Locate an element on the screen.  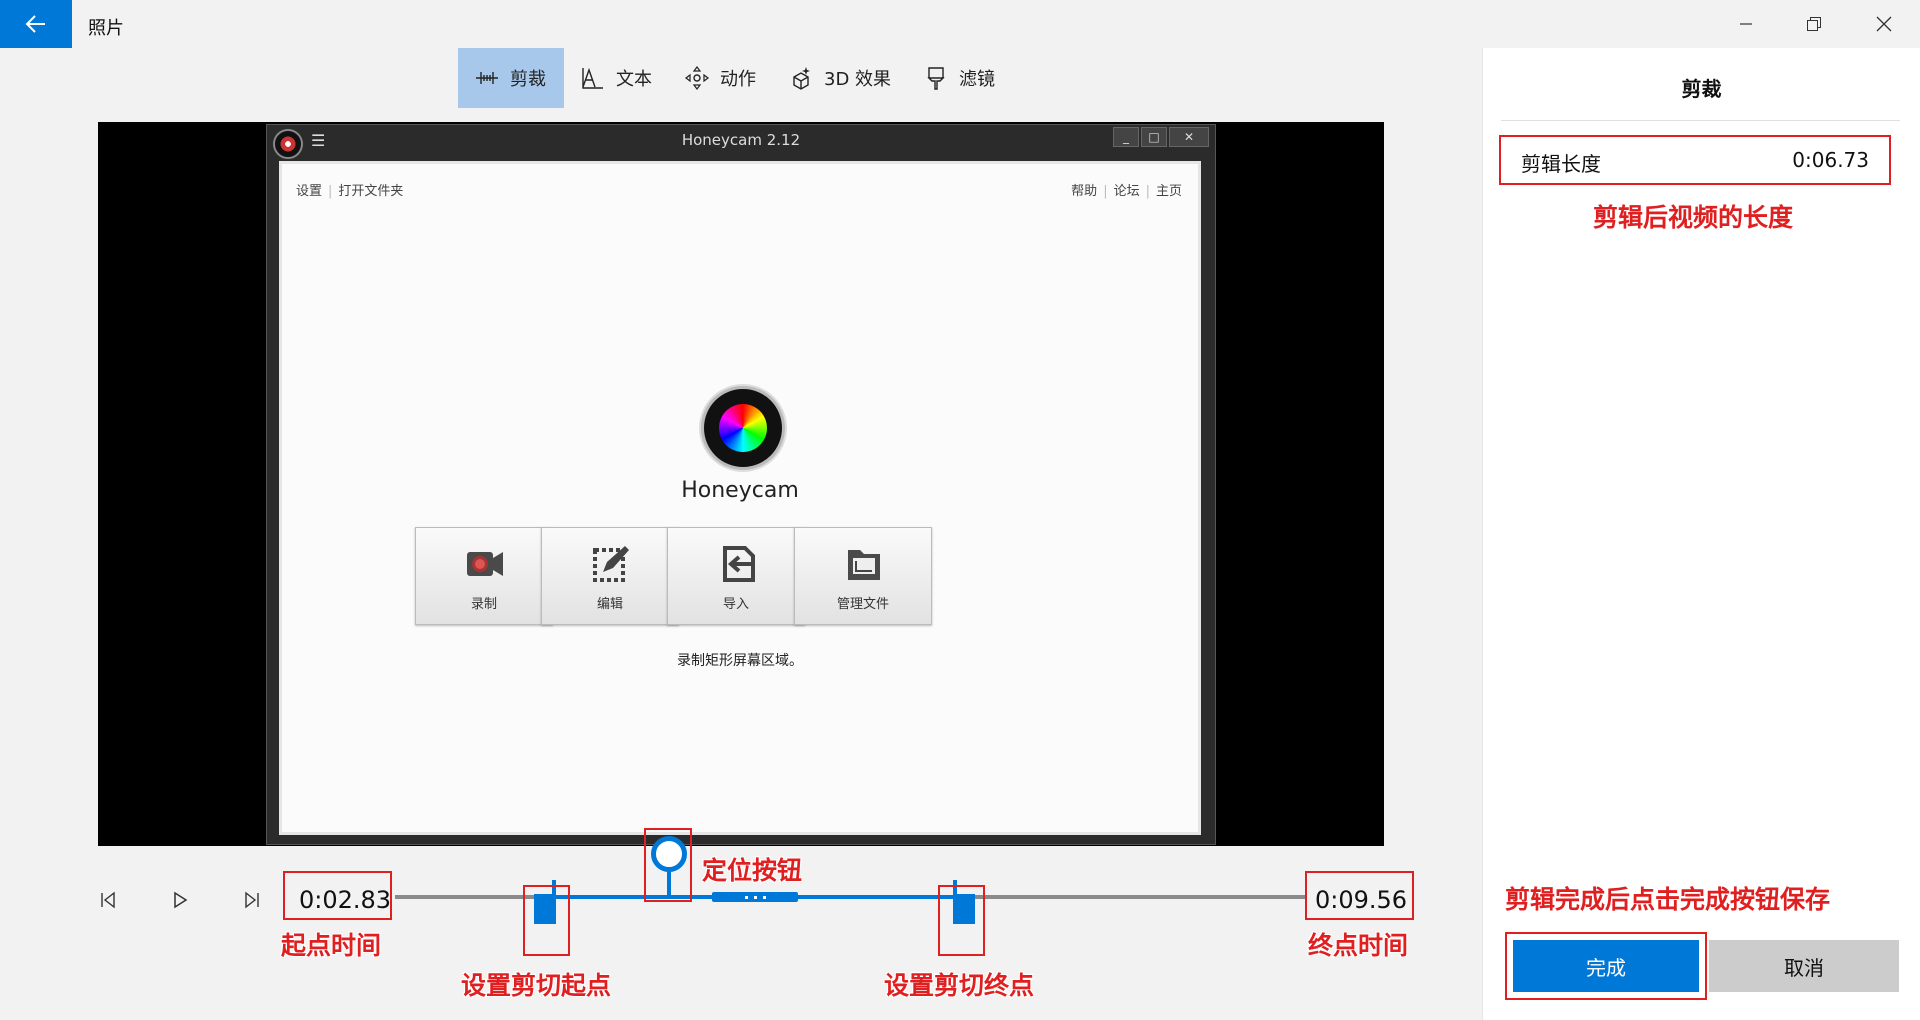
minimize-icon is located at coordinates (1746, 24).